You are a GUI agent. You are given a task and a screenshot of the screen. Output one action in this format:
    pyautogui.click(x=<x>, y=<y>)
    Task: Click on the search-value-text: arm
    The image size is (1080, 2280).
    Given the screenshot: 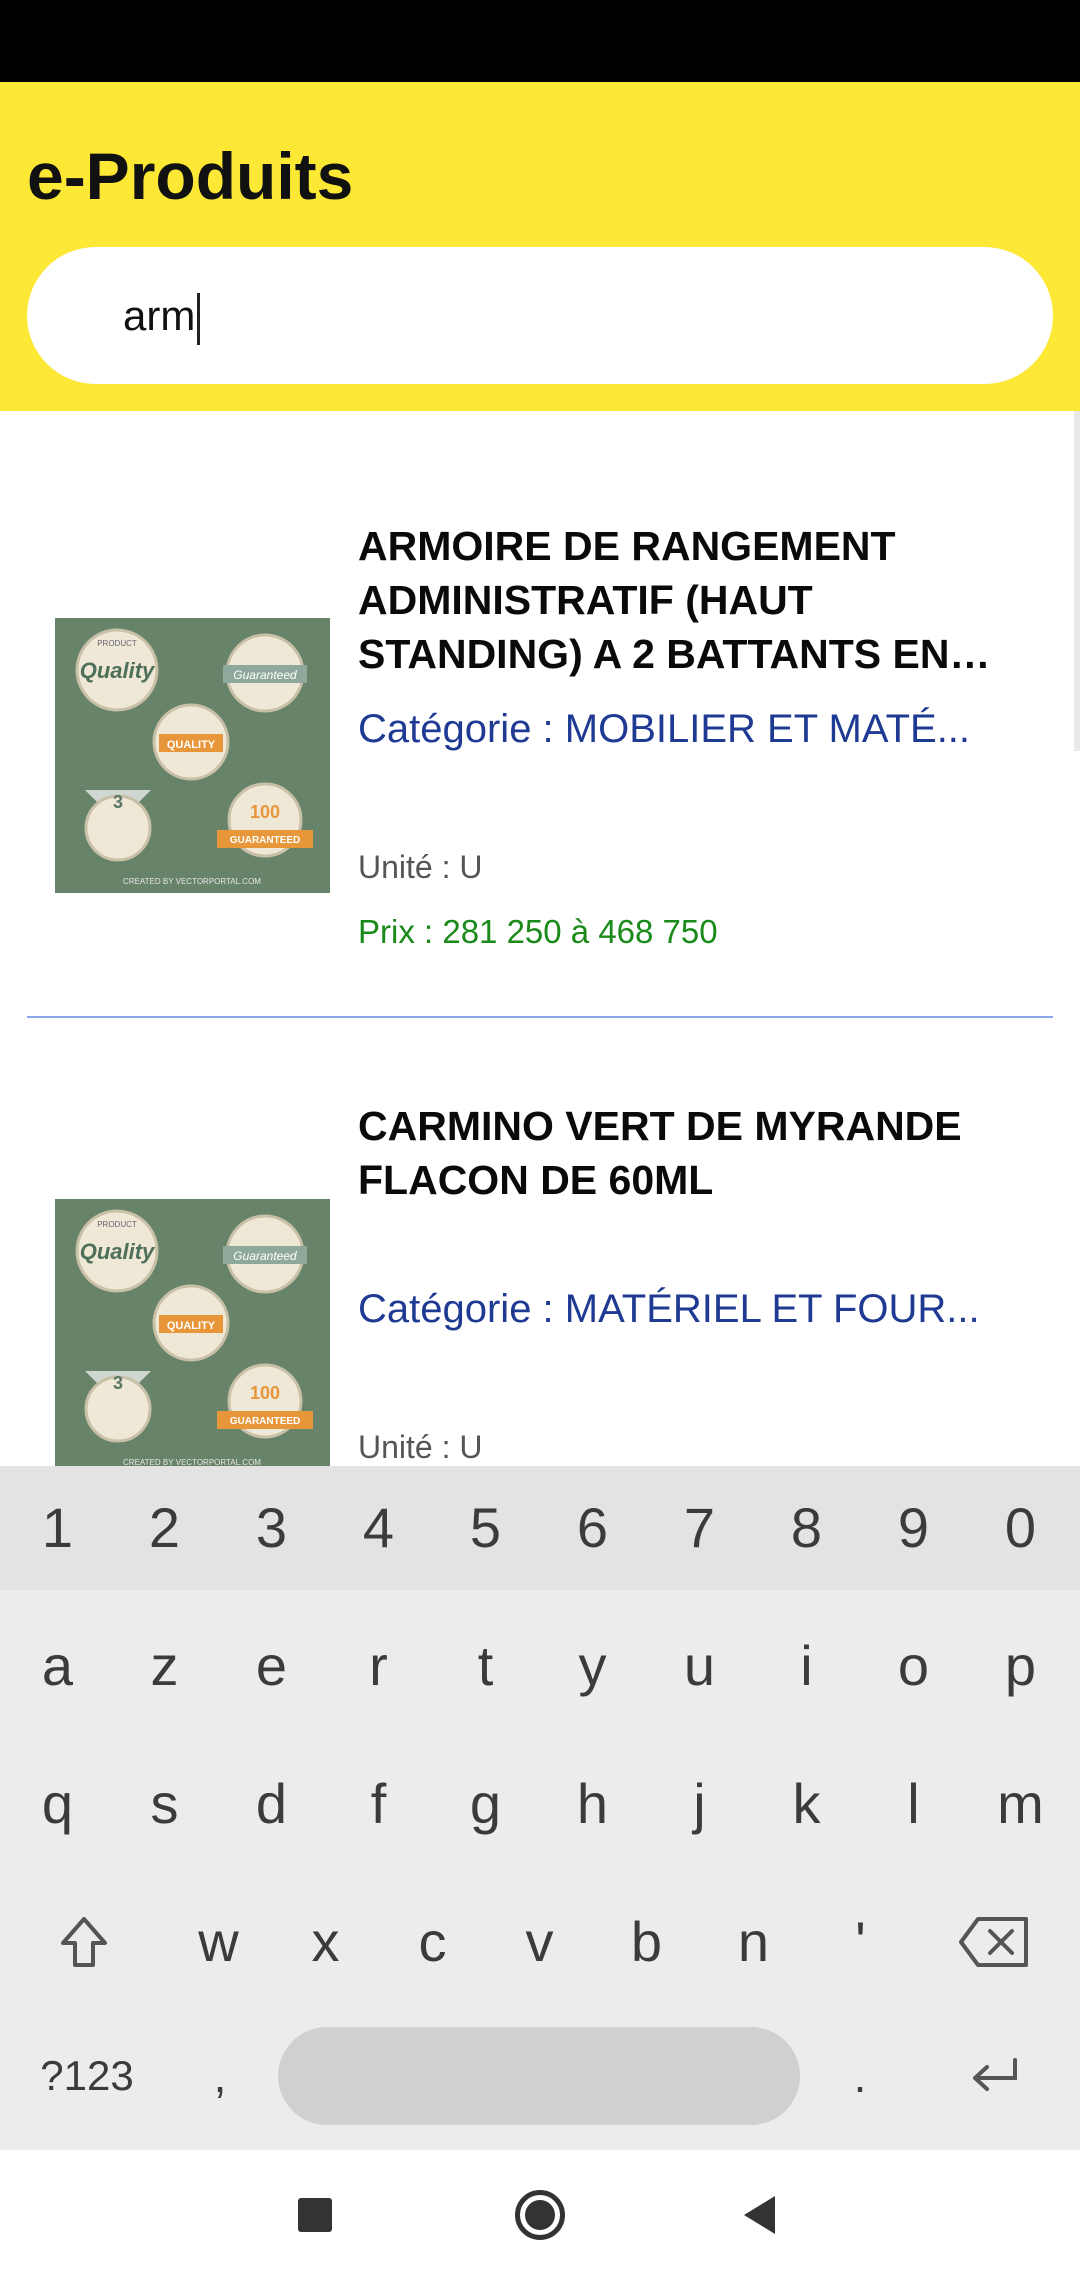 What is the action you would take?
    pyautogui.click(x=159, y=315)
    